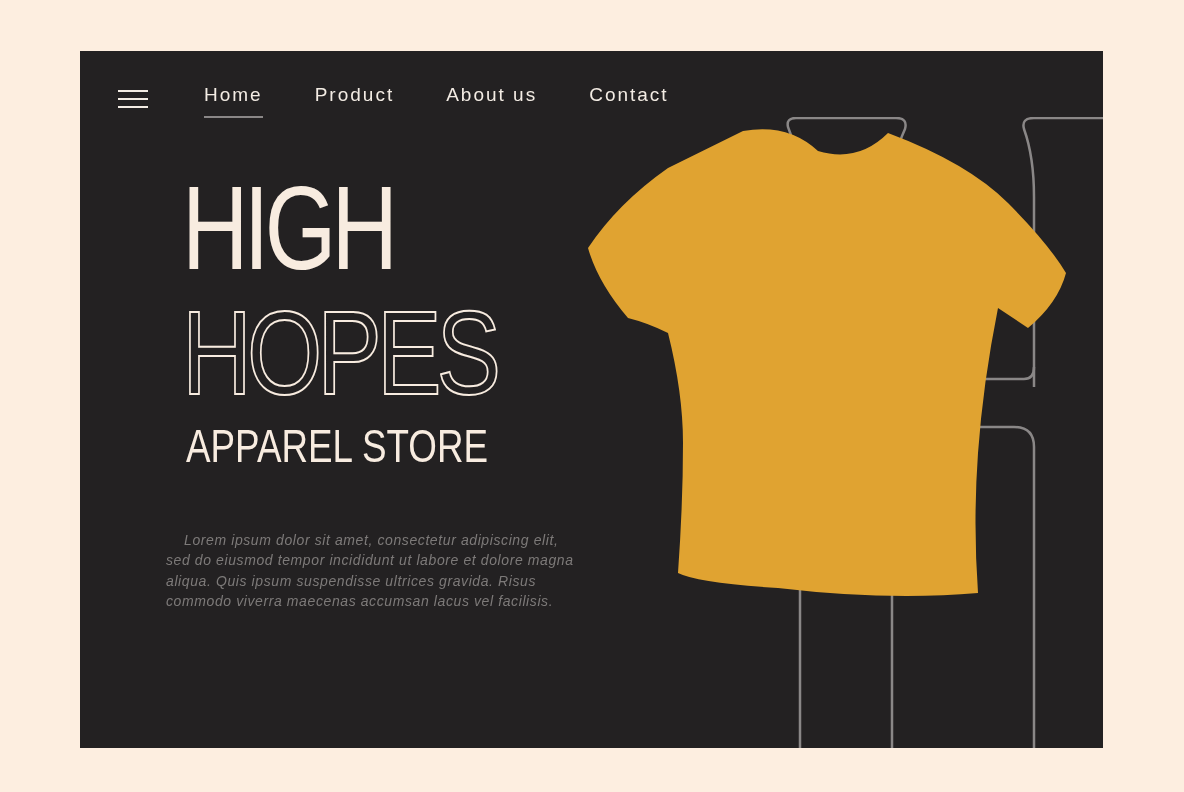  What do you see at coordinates (133, 99) in the screenshot?
I see `menu-icon` at bounding box center [133, 99].